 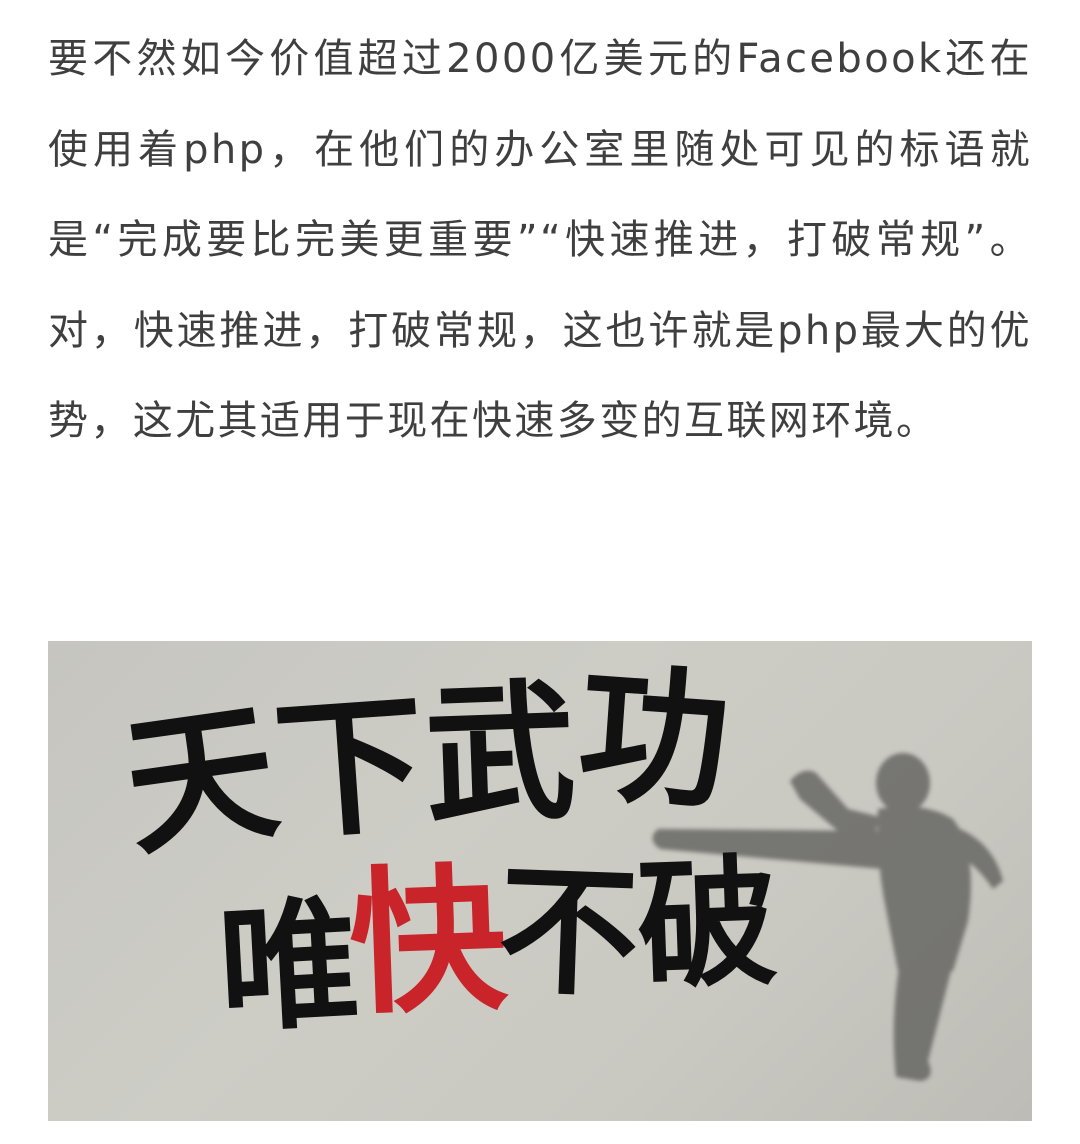 What do you see at coordinates (289, 967) in the screenshot?
I see `calligraphy-char: 唯` at bounding box center [289, 967].